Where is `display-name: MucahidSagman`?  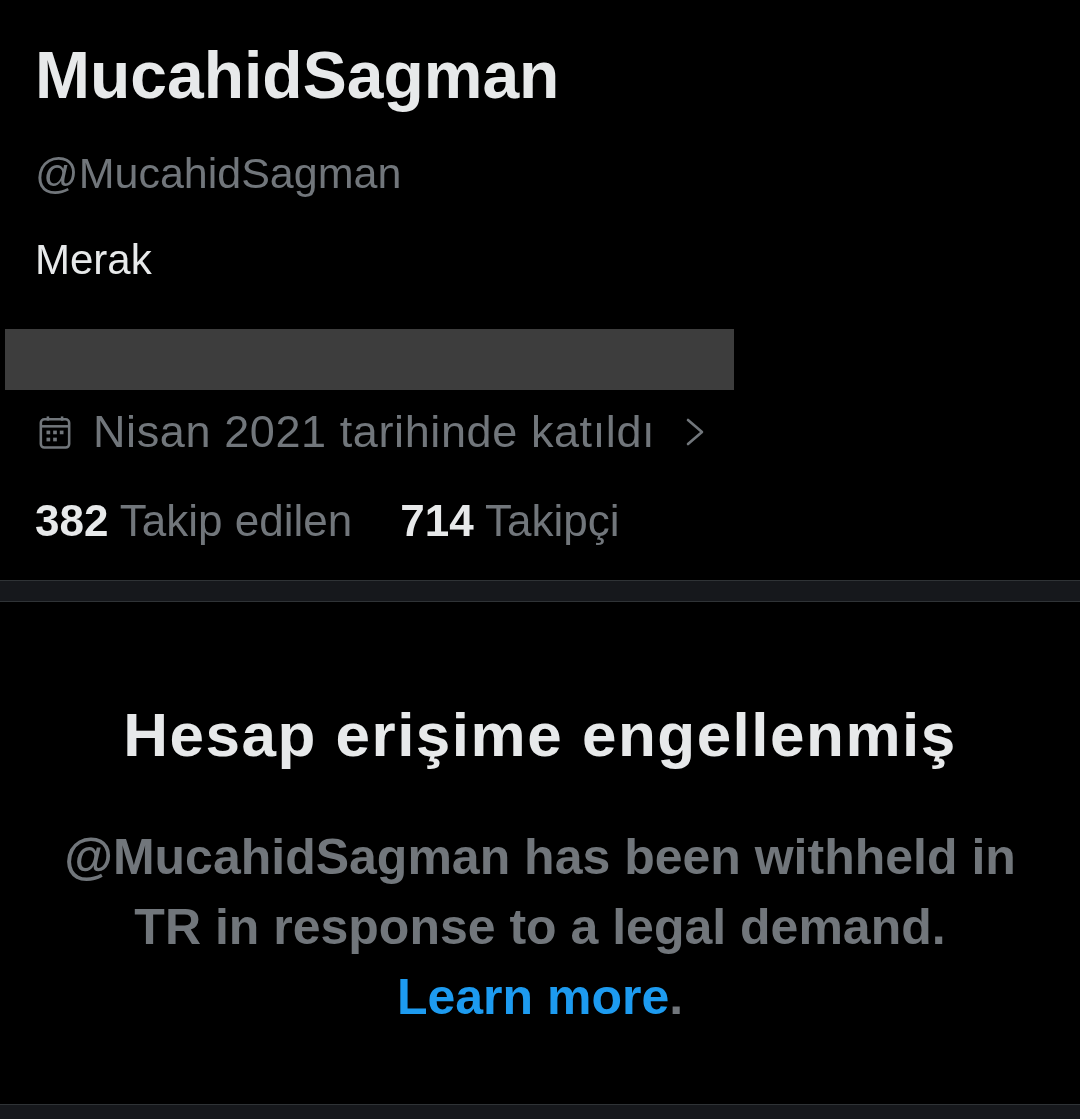 display-name: MucahidSagman is located at coordinates (297, 75).